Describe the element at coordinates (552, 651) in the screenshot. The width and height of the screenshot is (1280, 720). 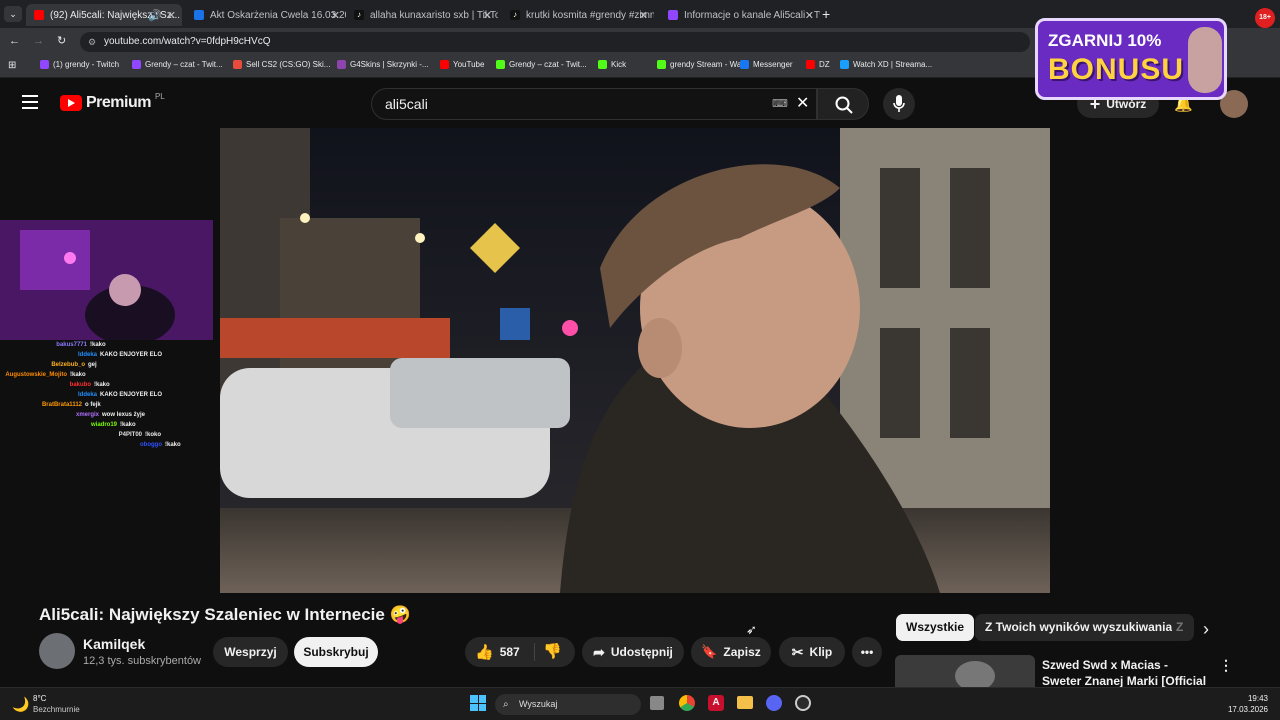
I see `thumbs-down-icon: 👎` at that location.